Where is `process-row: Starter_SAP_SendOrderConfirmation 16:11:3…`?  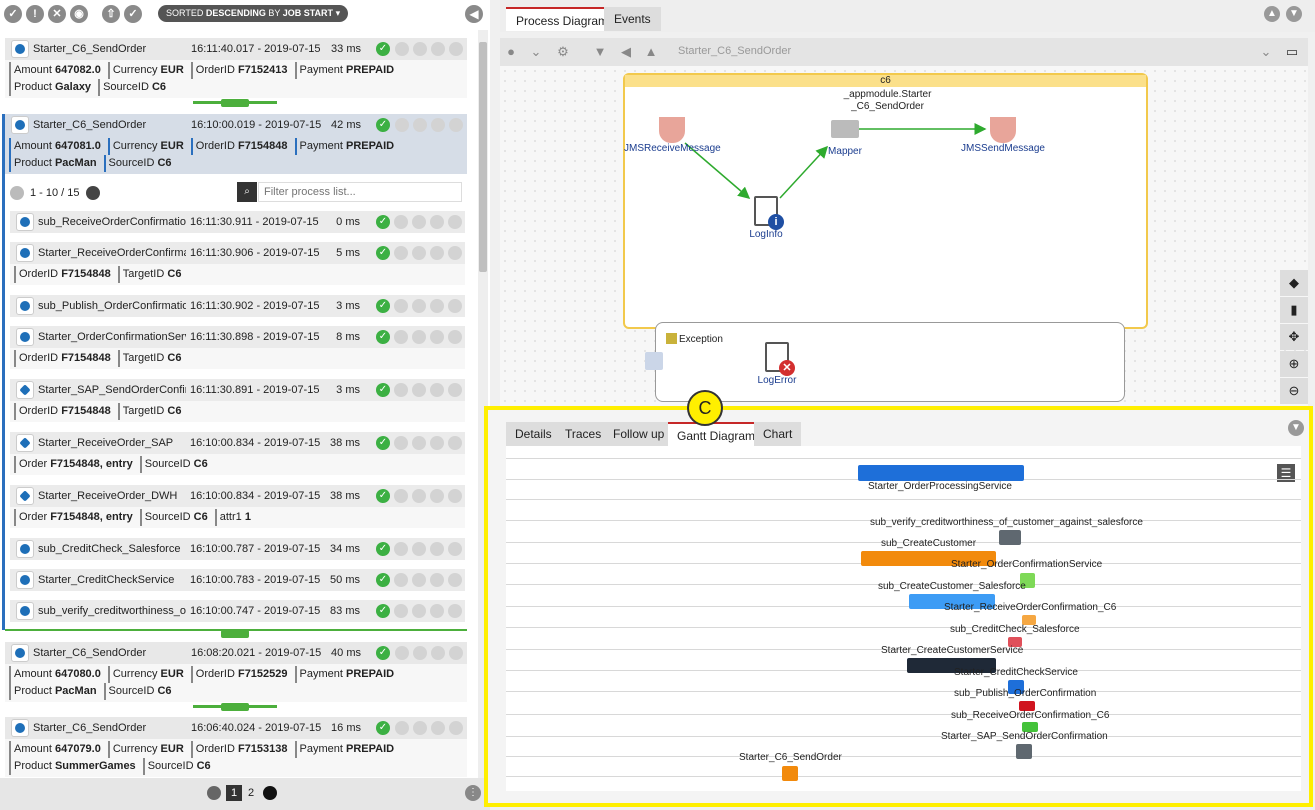
process-row: Starter_SAP_SendOrderConfirmation 16:11:3… is located at coordinates (237, 390).